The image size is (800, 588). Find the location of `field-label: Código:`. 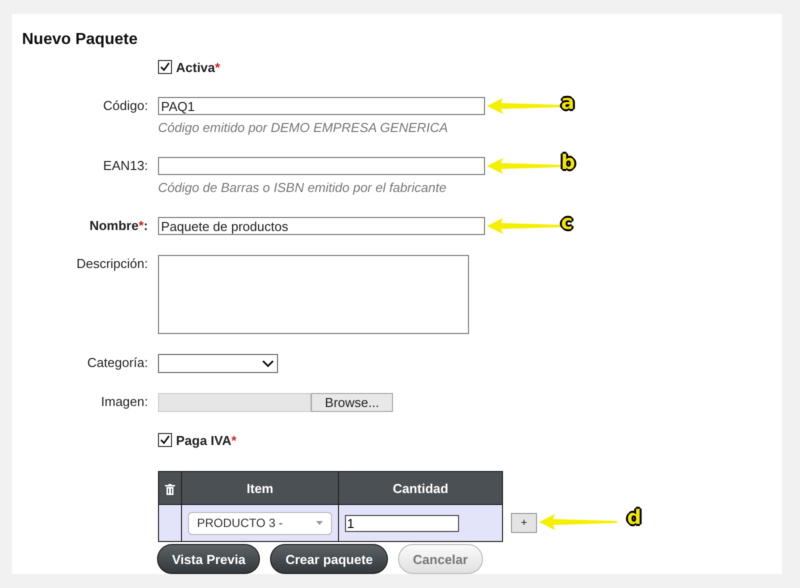

field-label: Código: is located at coordinates (125, 106).